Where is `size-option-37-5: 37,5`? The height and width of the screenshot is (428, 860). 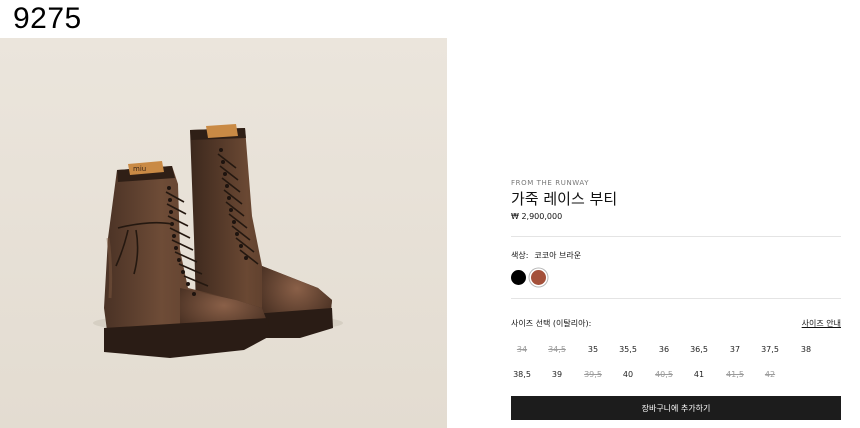 size-option-37-5: 37,5 is located at coordinates (770, 349).